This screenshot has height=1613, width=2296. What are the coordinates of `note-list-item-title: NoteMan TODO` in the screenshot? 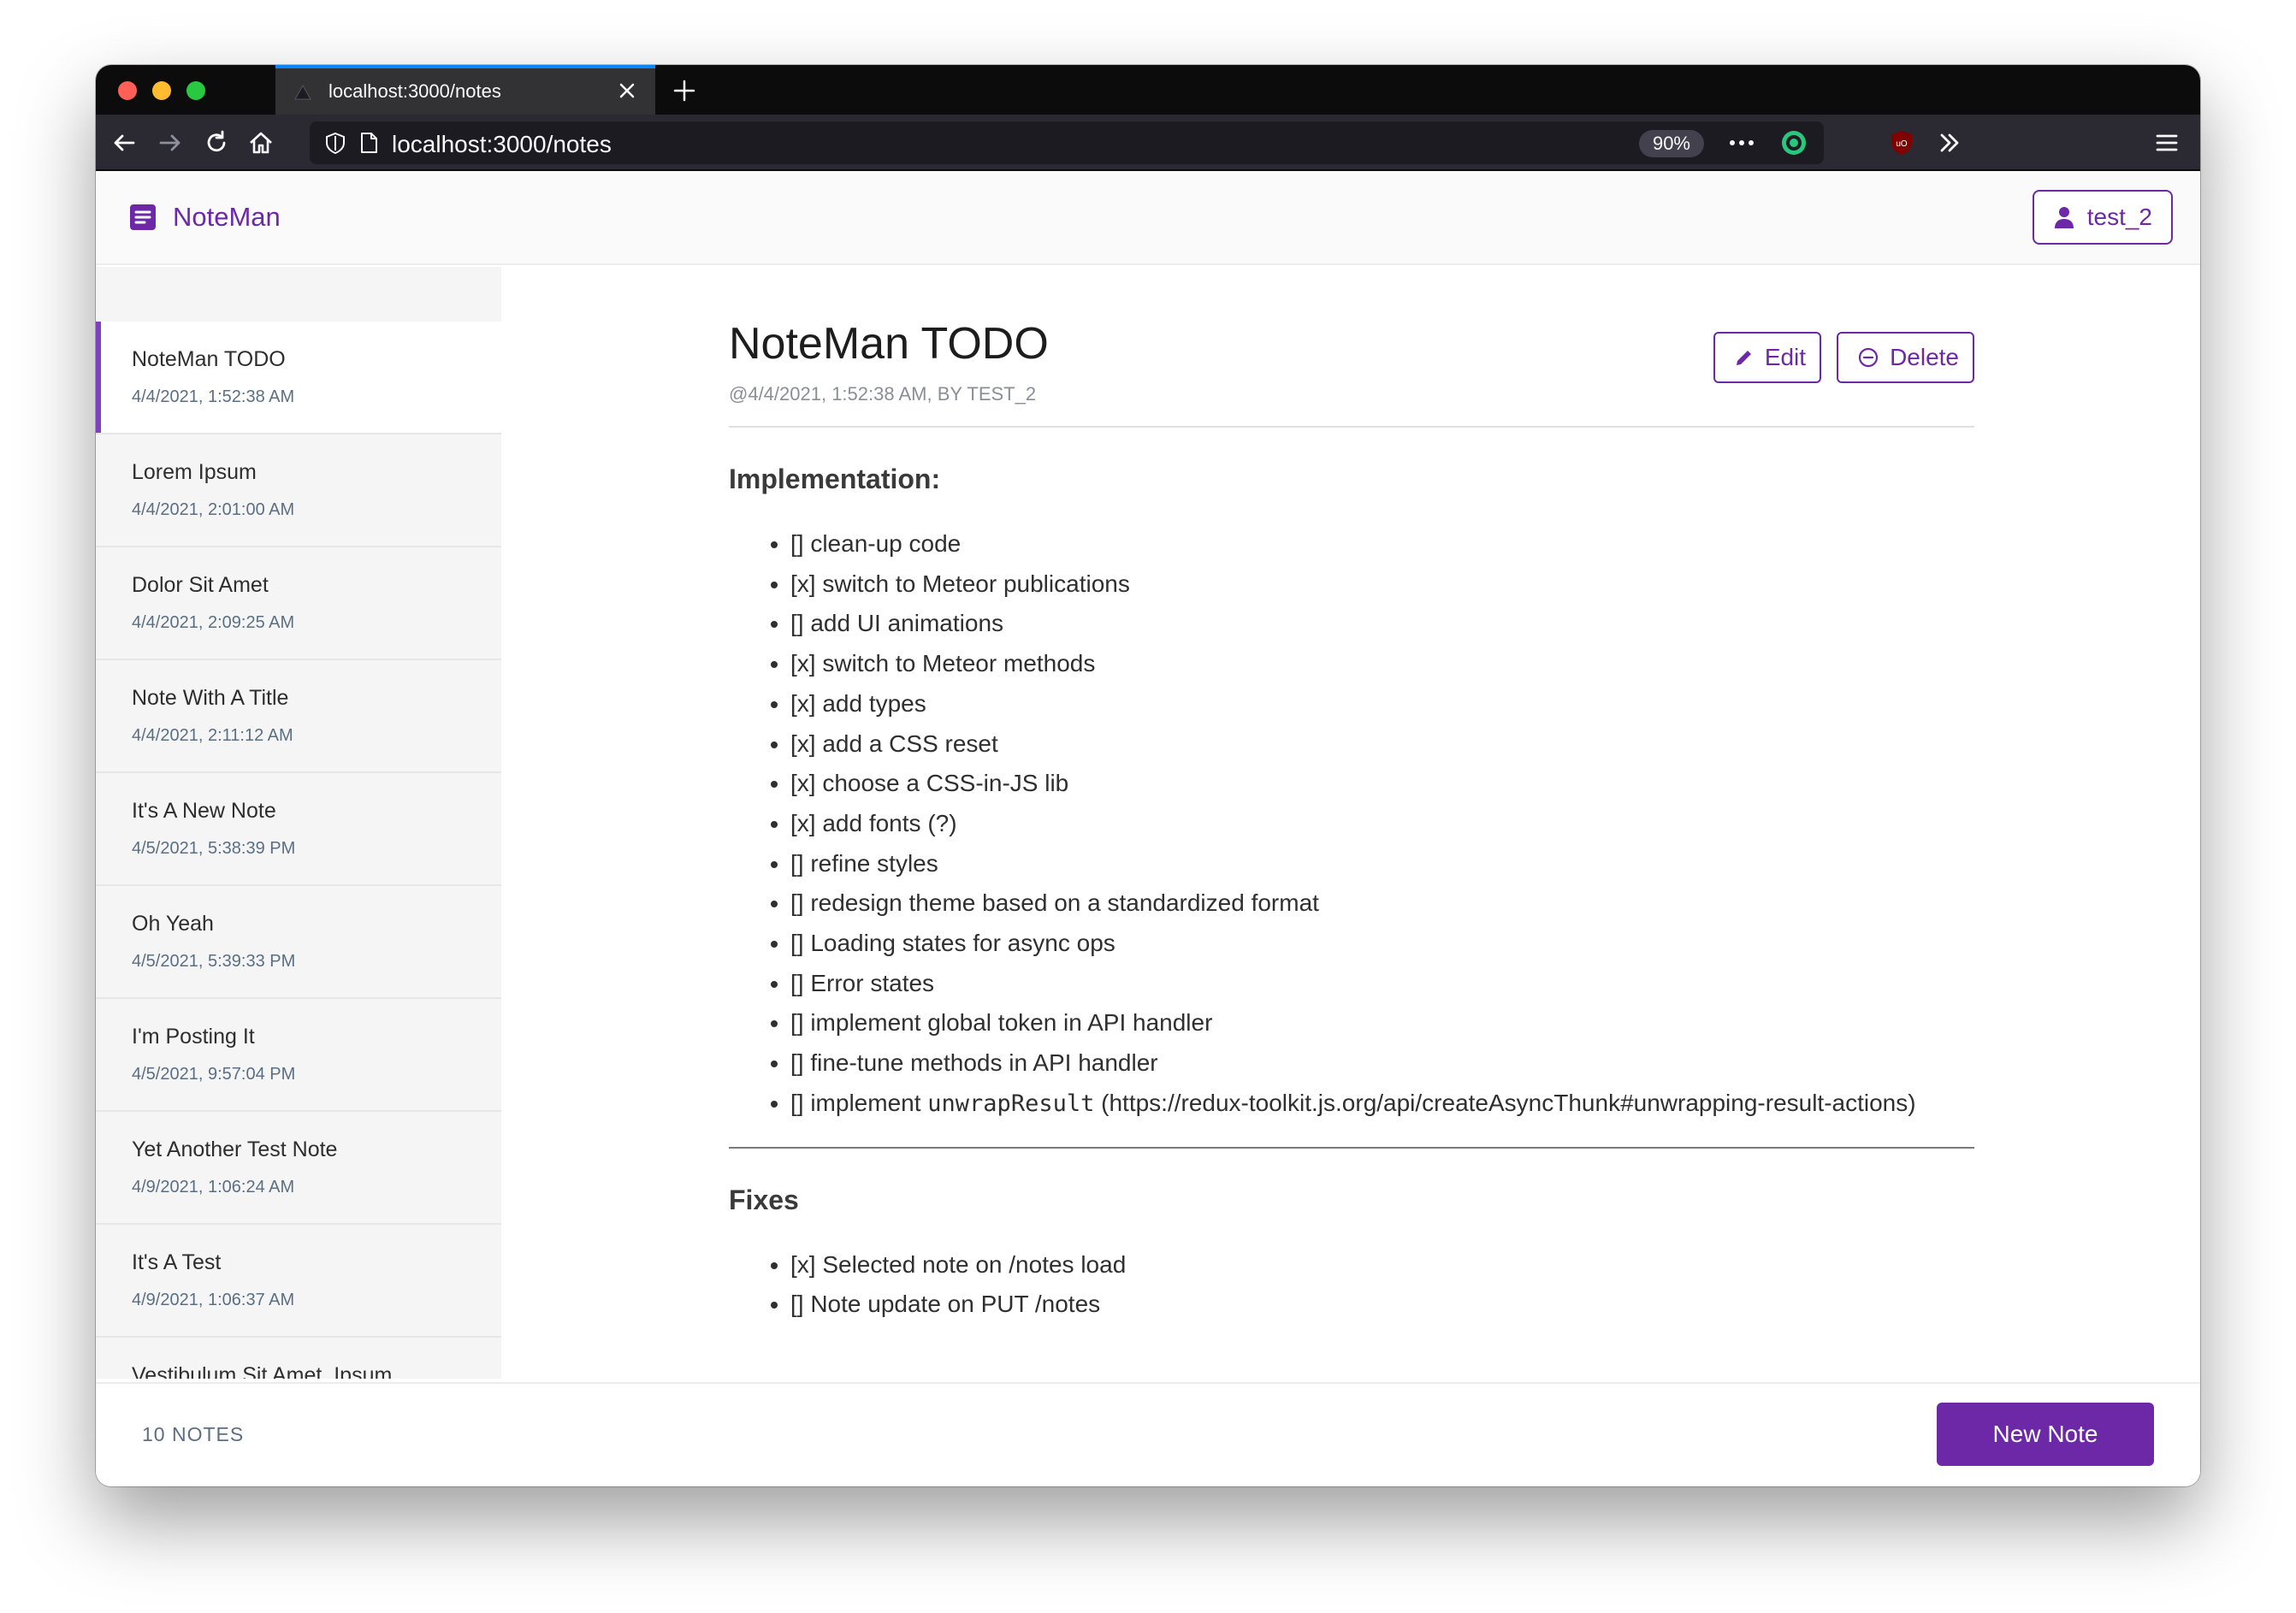 It's located at (209, 359).